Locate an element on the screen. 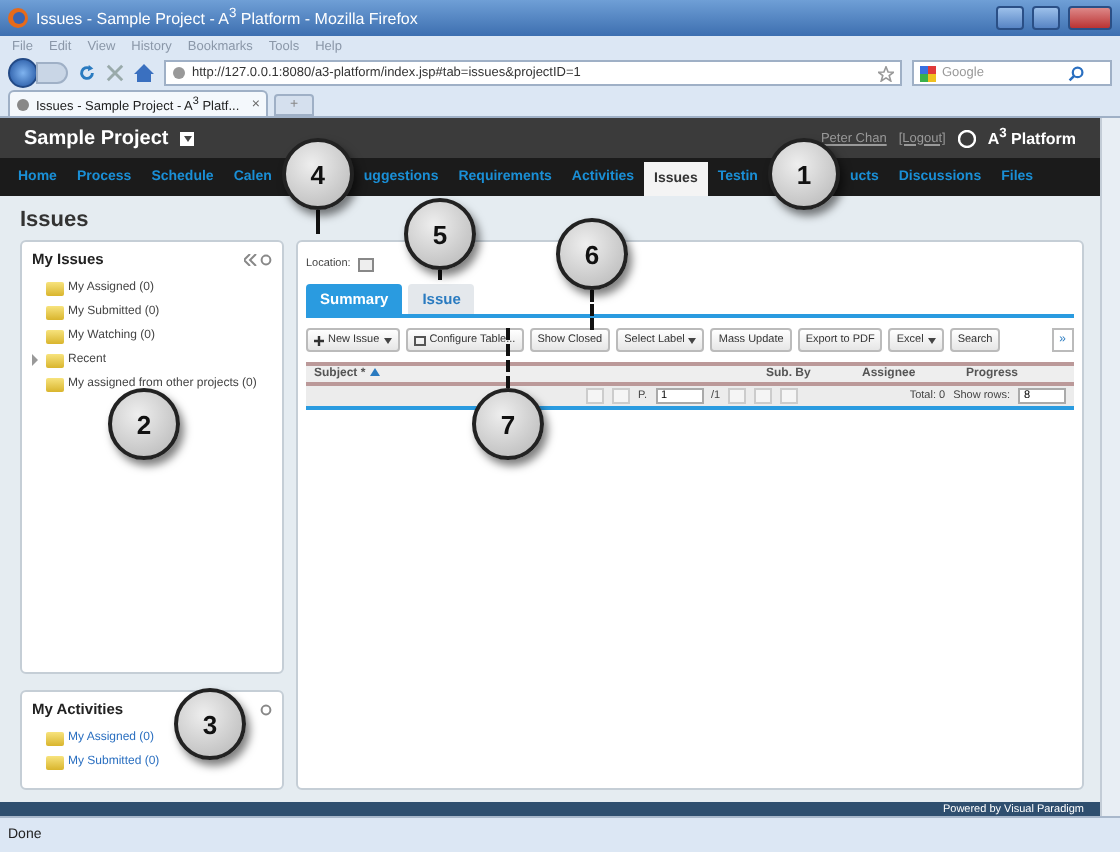 The height and width of the screenshot is (852, 1120). collapse-icon is located at coordinates (258, 259).